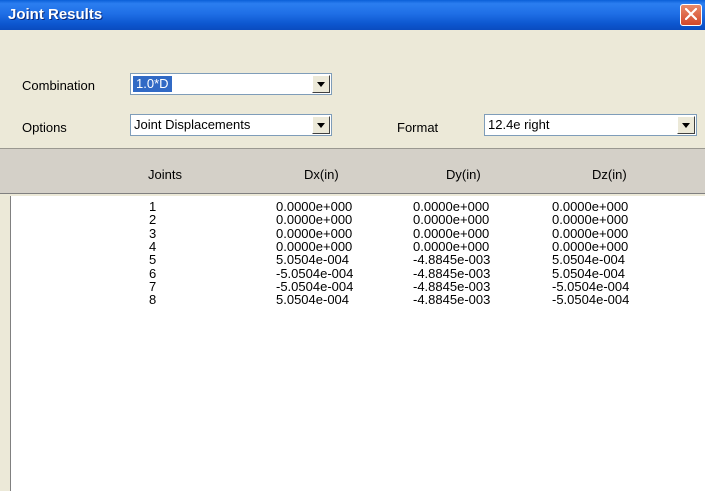  Describe the element at coordinates (321, 174) in the screenshot. I see `column-header-dx: Dx(in)` at that location.